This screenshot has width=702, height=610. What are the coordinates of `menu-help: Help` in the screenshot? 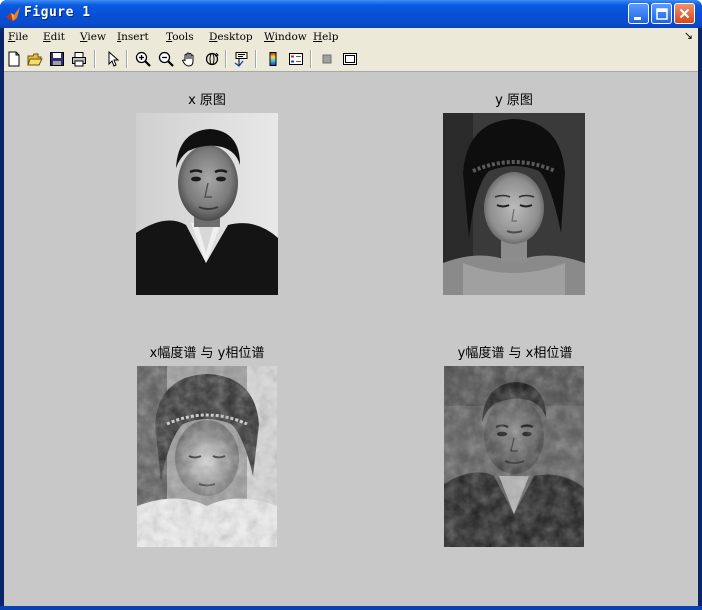 It's located at (325, 37).